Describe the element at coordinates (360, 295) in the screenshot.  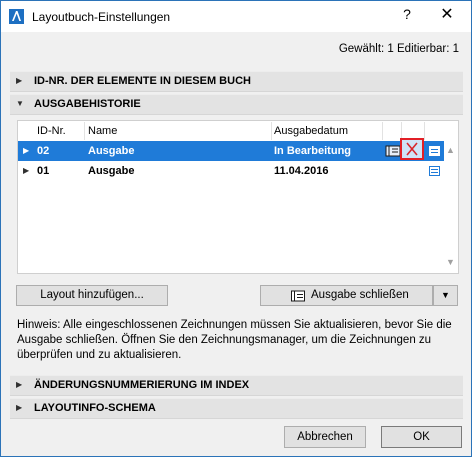
I see `close-issue-label: Ausgabe schließen` at that location.